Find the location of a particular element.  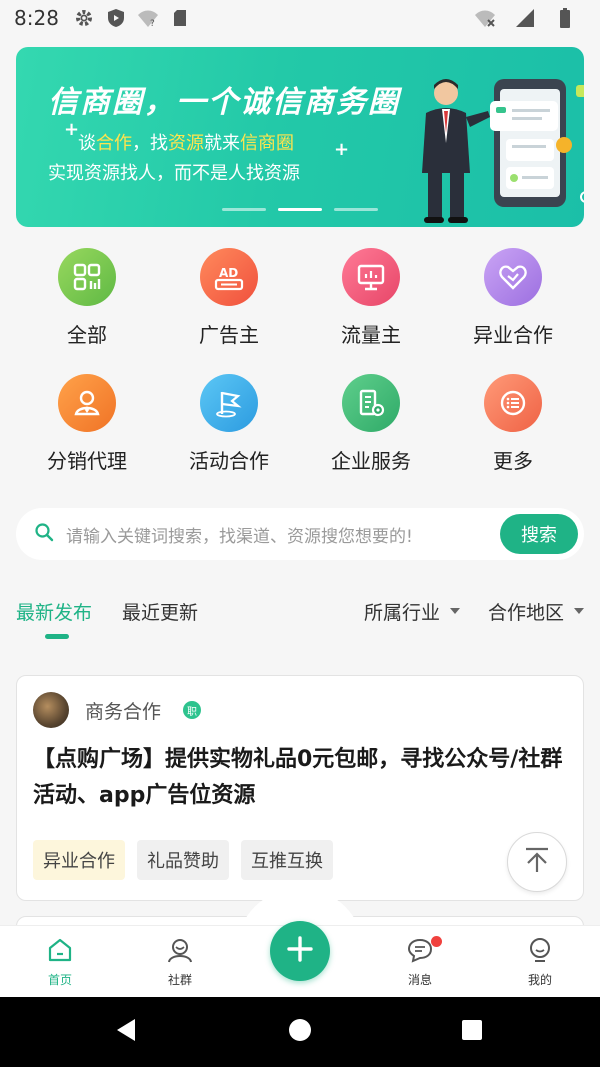

shield-icon is located at coordinates (116, 18).